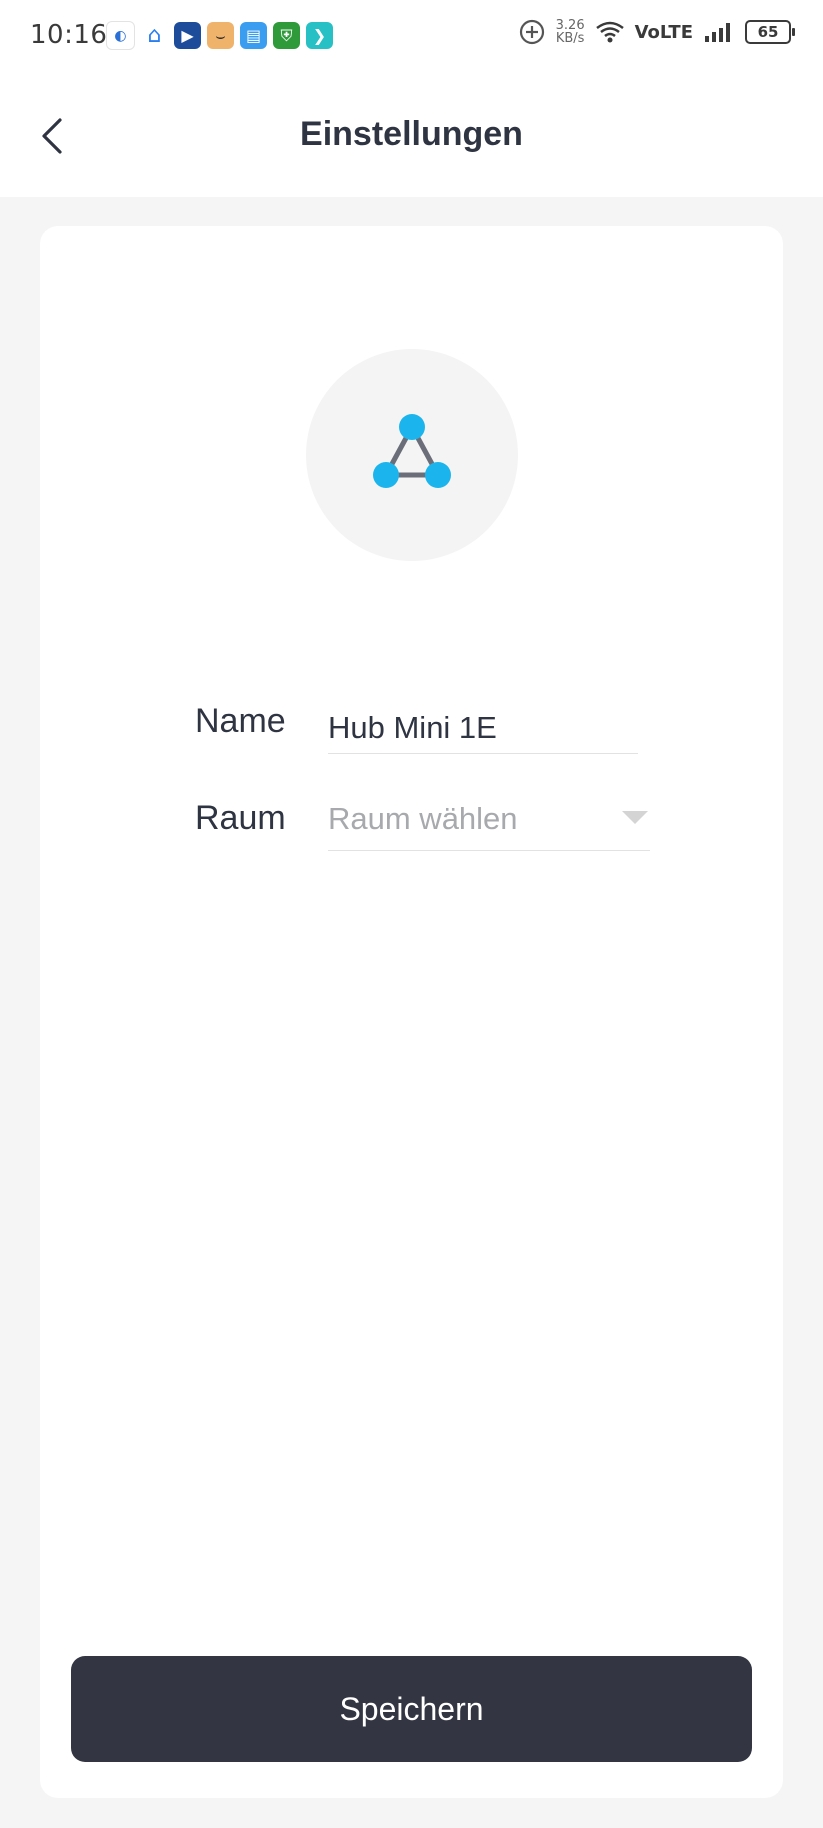 The width and height of the screenshot is (823, 1828). I want to click on room-select: Raum wählen, so click(489, 818).